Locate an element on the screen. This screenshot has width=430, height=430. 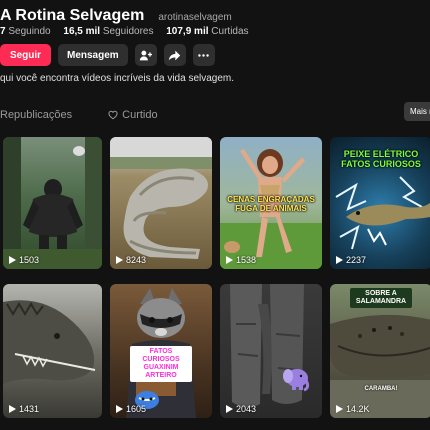
video-thumbnail: 2043 is located at coordinates (271, 351).